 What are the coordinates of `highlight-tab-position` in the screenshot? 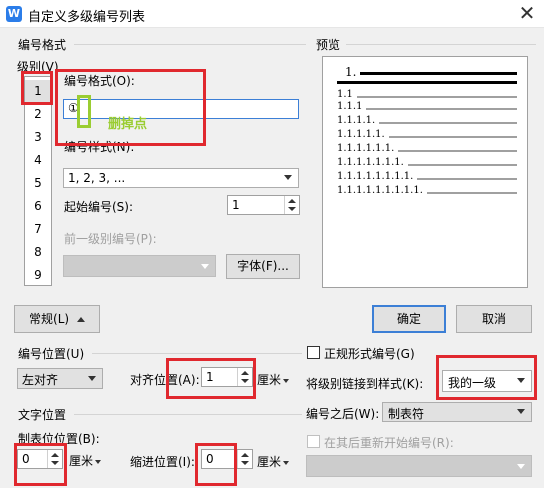 It's located at (40, 464).